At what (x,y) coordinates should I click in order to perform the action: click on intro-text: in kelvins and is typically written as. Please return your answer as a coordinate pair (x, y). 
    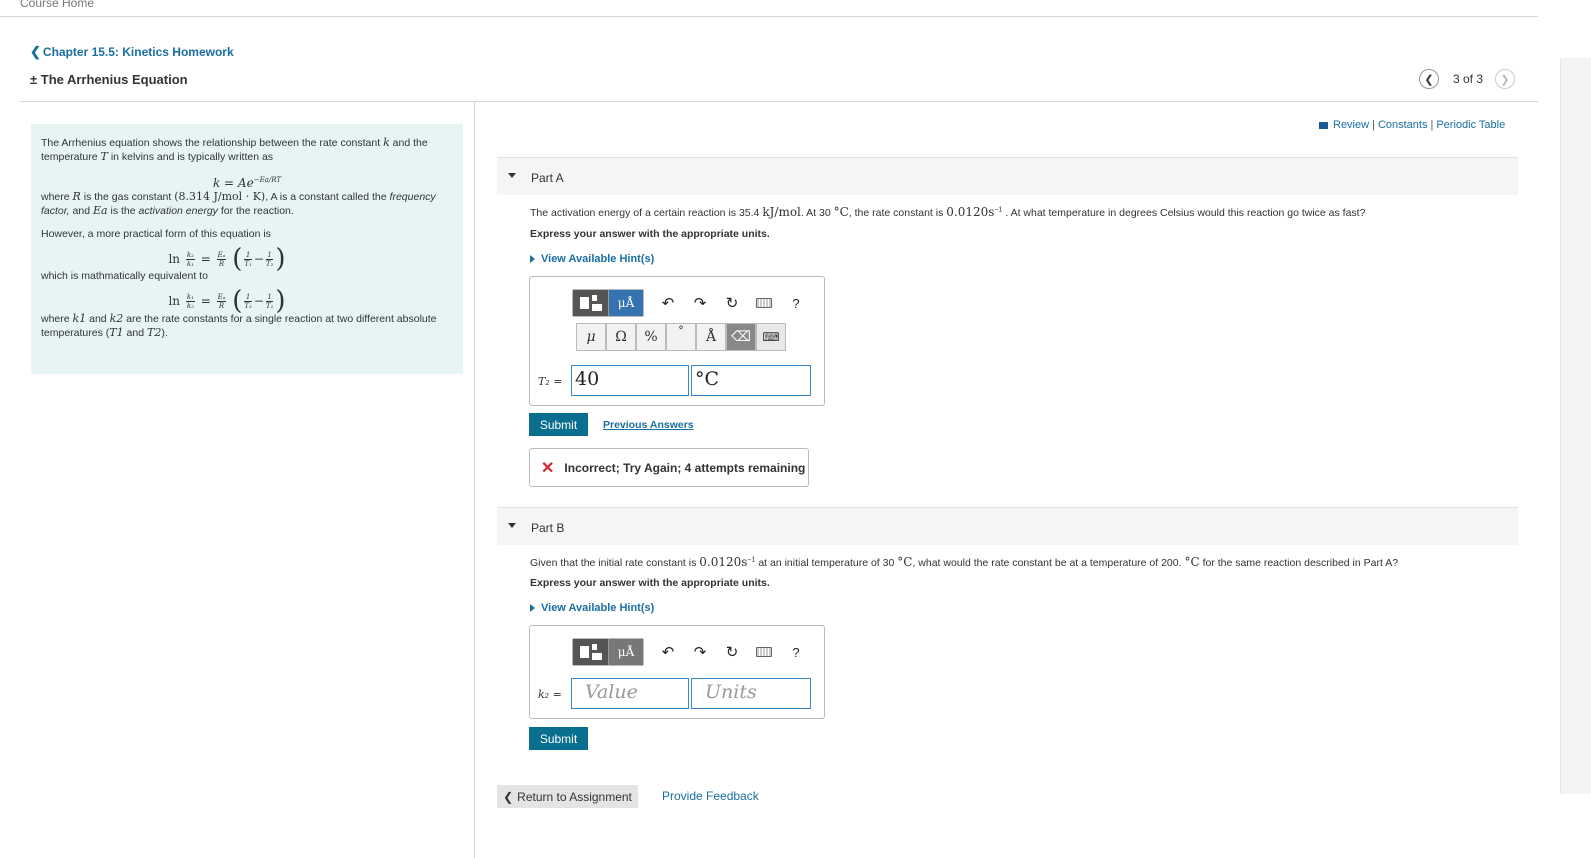
    Looking at the image, I should click on (192, 157).